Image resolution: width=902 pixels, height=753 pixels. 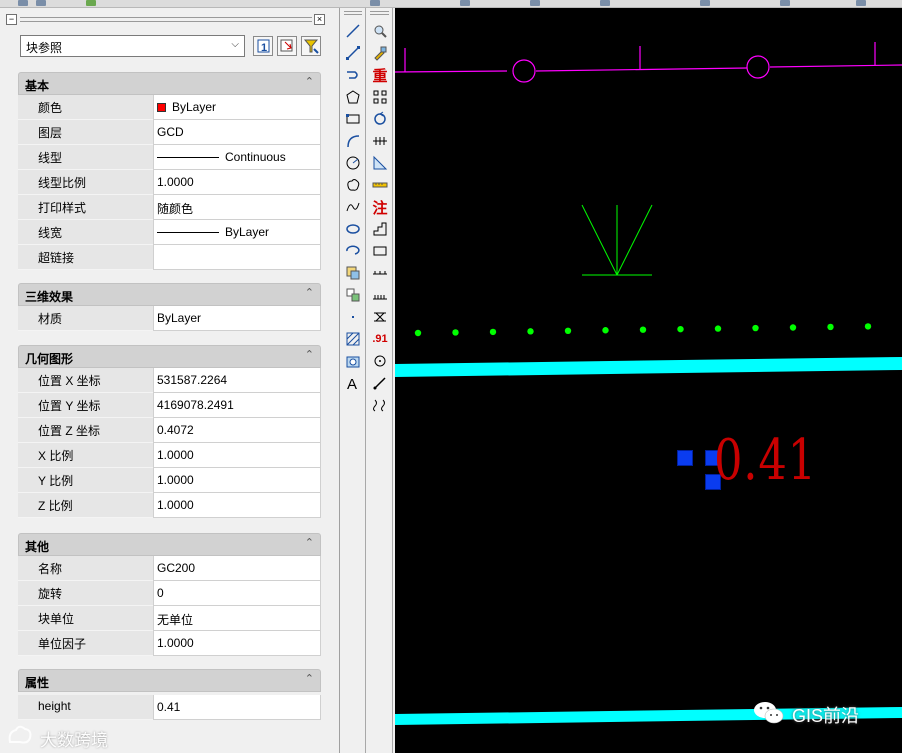 What do you see at coordinates (353, 75) in the screenshot?
I see `arc-polyline-icon` at bounding box center [353, 75].